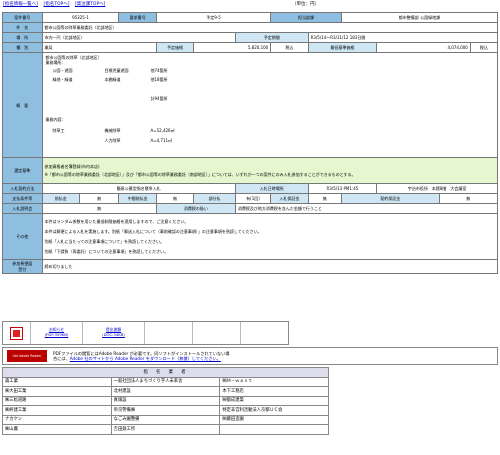 This screenshot has width=500, height=455. Describe the element at coordinates (57, 391) in the screenshot. I see `bidder-name: ㈱大田工業` at that location.